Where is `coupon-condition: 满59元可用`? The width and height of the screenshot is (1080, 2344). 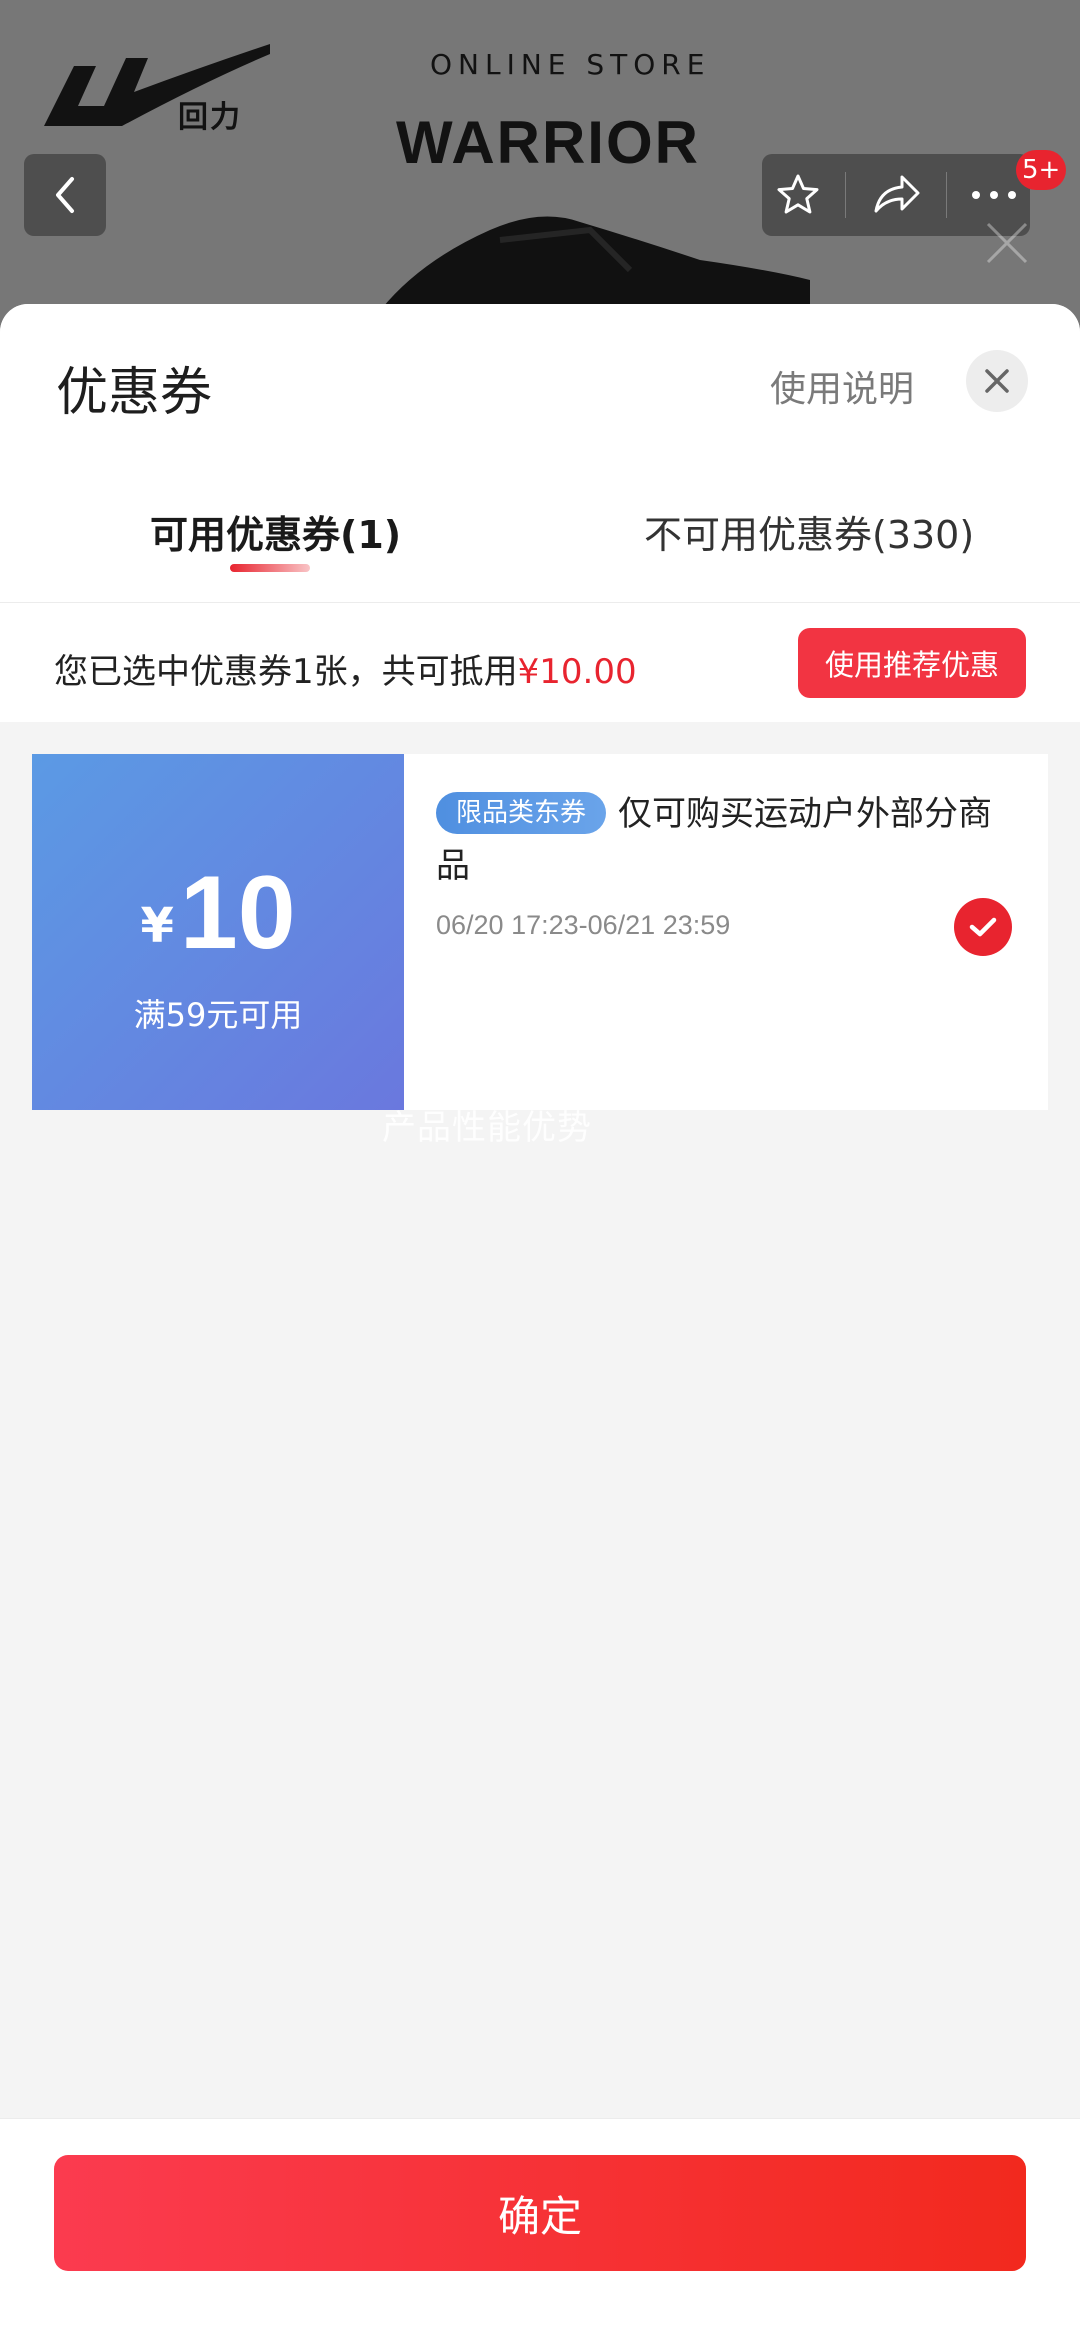
coupon-condition: 满59元可用 is located at coordinates (218, 1015).